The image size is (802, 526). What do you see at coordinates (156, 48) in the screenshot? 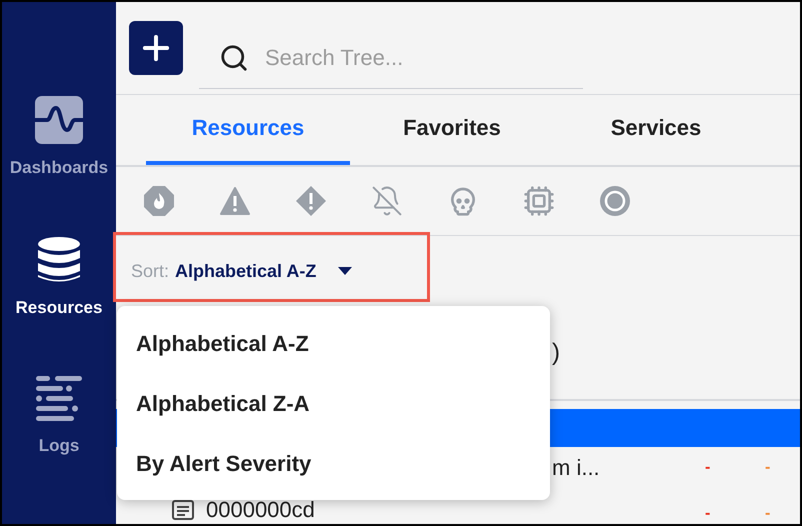
I see `add-button` at bounding box center [156, 48].